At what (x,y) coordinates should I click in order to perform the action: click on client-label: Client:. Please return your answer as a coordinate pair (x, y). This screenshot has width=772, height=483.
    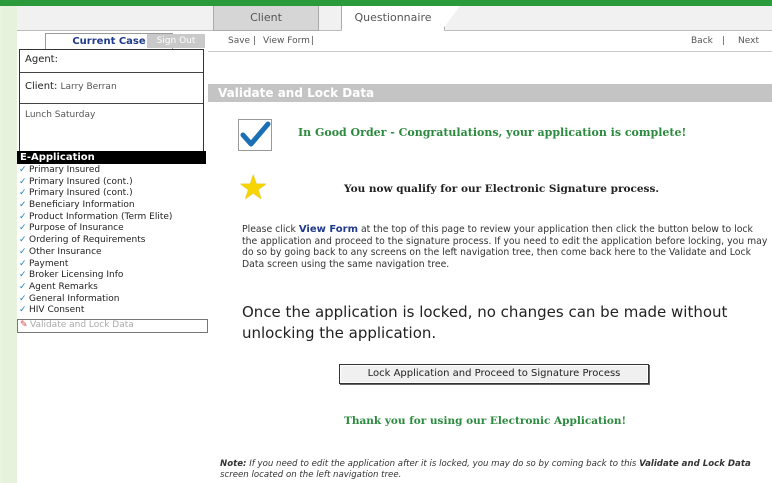
    Looking at the image, I should click on (41, 86).